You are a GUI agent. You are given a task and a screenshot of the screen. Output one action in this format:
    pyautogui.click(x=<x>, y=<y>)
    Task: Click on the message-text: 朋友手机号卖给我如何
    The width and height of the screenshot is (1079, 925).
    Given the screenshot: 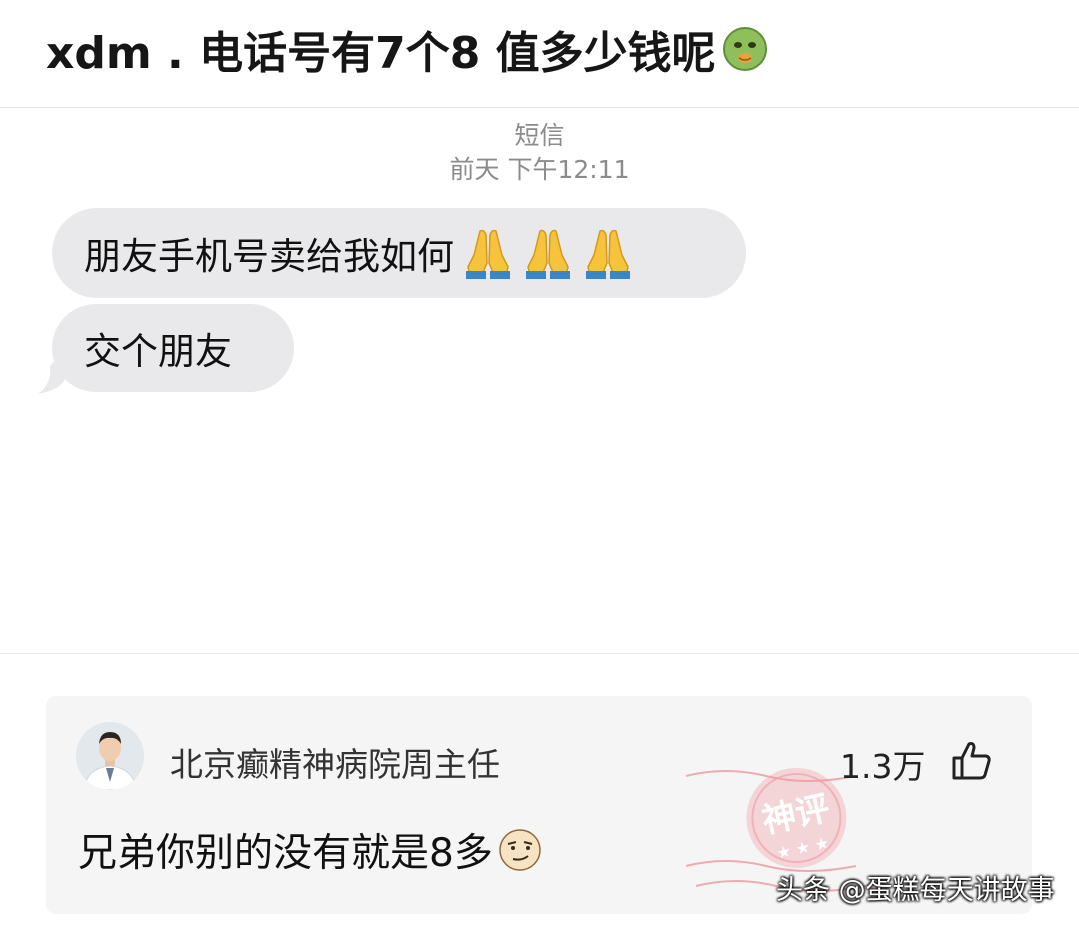 What is the action you would take?
    pyautogui.click(x=269, y=256)
    